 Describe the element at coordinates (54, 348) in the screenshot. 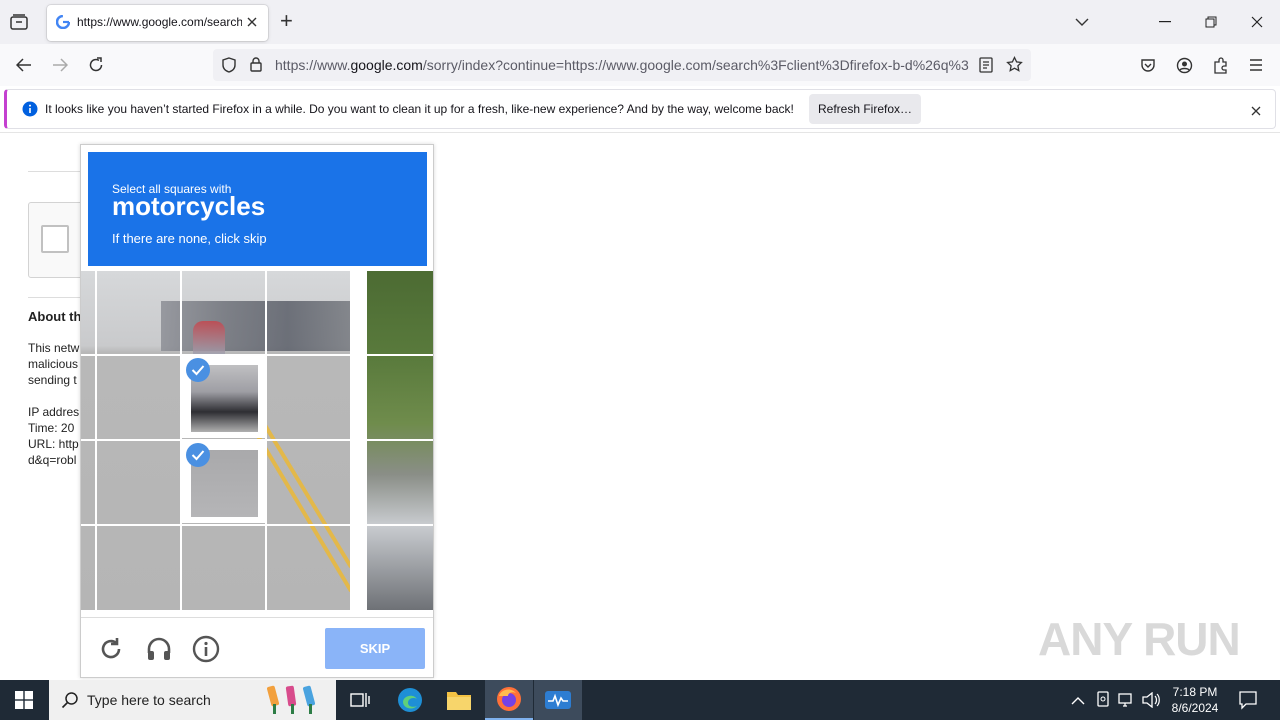

I see `page-line-1: This netw` at that location.